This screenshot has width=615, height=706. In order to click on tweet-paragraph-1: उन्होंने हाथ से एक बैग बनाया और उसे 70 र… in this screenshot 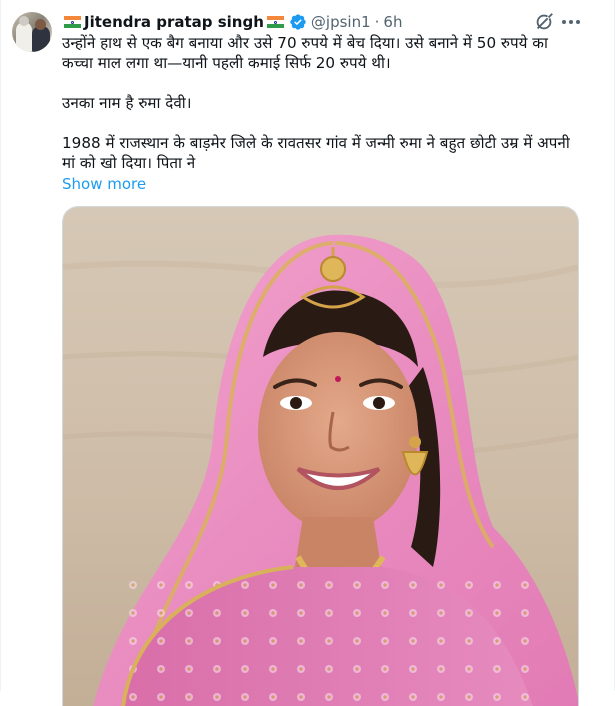, I will do `click(305, 53)`.